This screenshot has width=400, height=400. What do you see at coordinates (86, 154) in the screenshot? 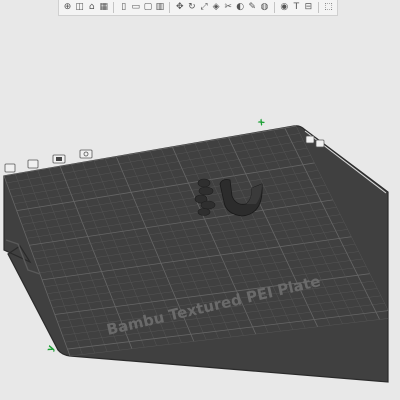
I see `settings-plate-icon` at bounding box center [86, 154].